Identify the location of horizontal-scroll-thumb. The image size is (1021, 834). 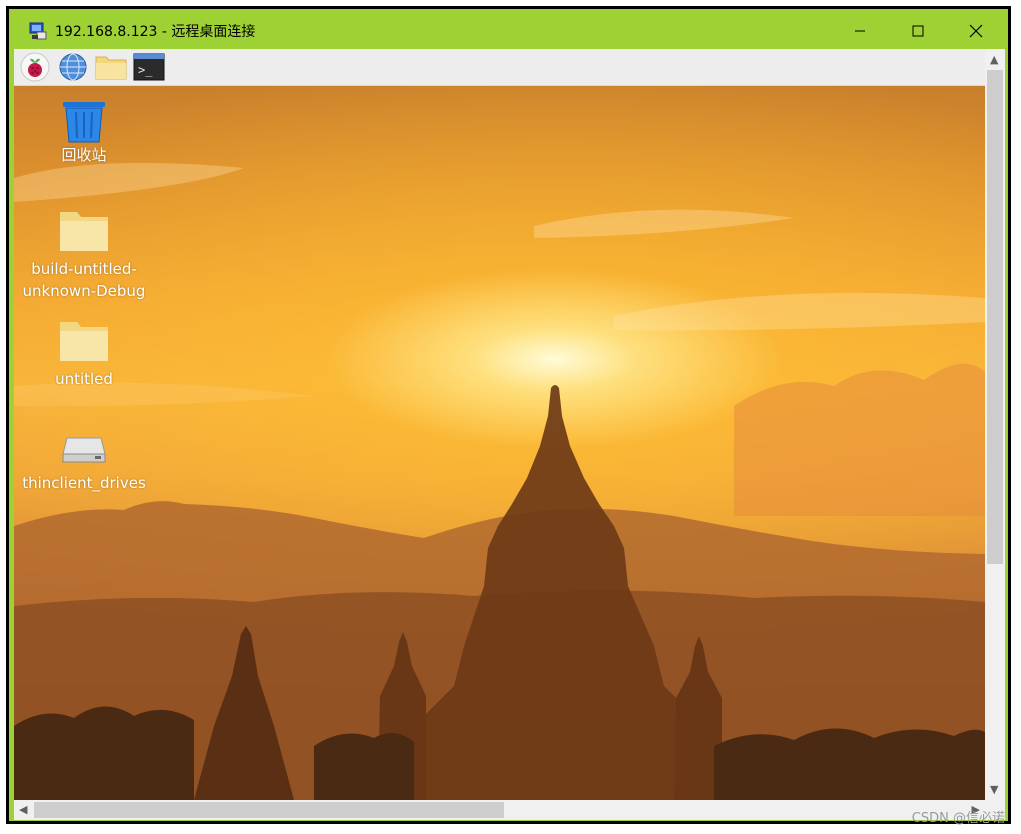
(269, 810).